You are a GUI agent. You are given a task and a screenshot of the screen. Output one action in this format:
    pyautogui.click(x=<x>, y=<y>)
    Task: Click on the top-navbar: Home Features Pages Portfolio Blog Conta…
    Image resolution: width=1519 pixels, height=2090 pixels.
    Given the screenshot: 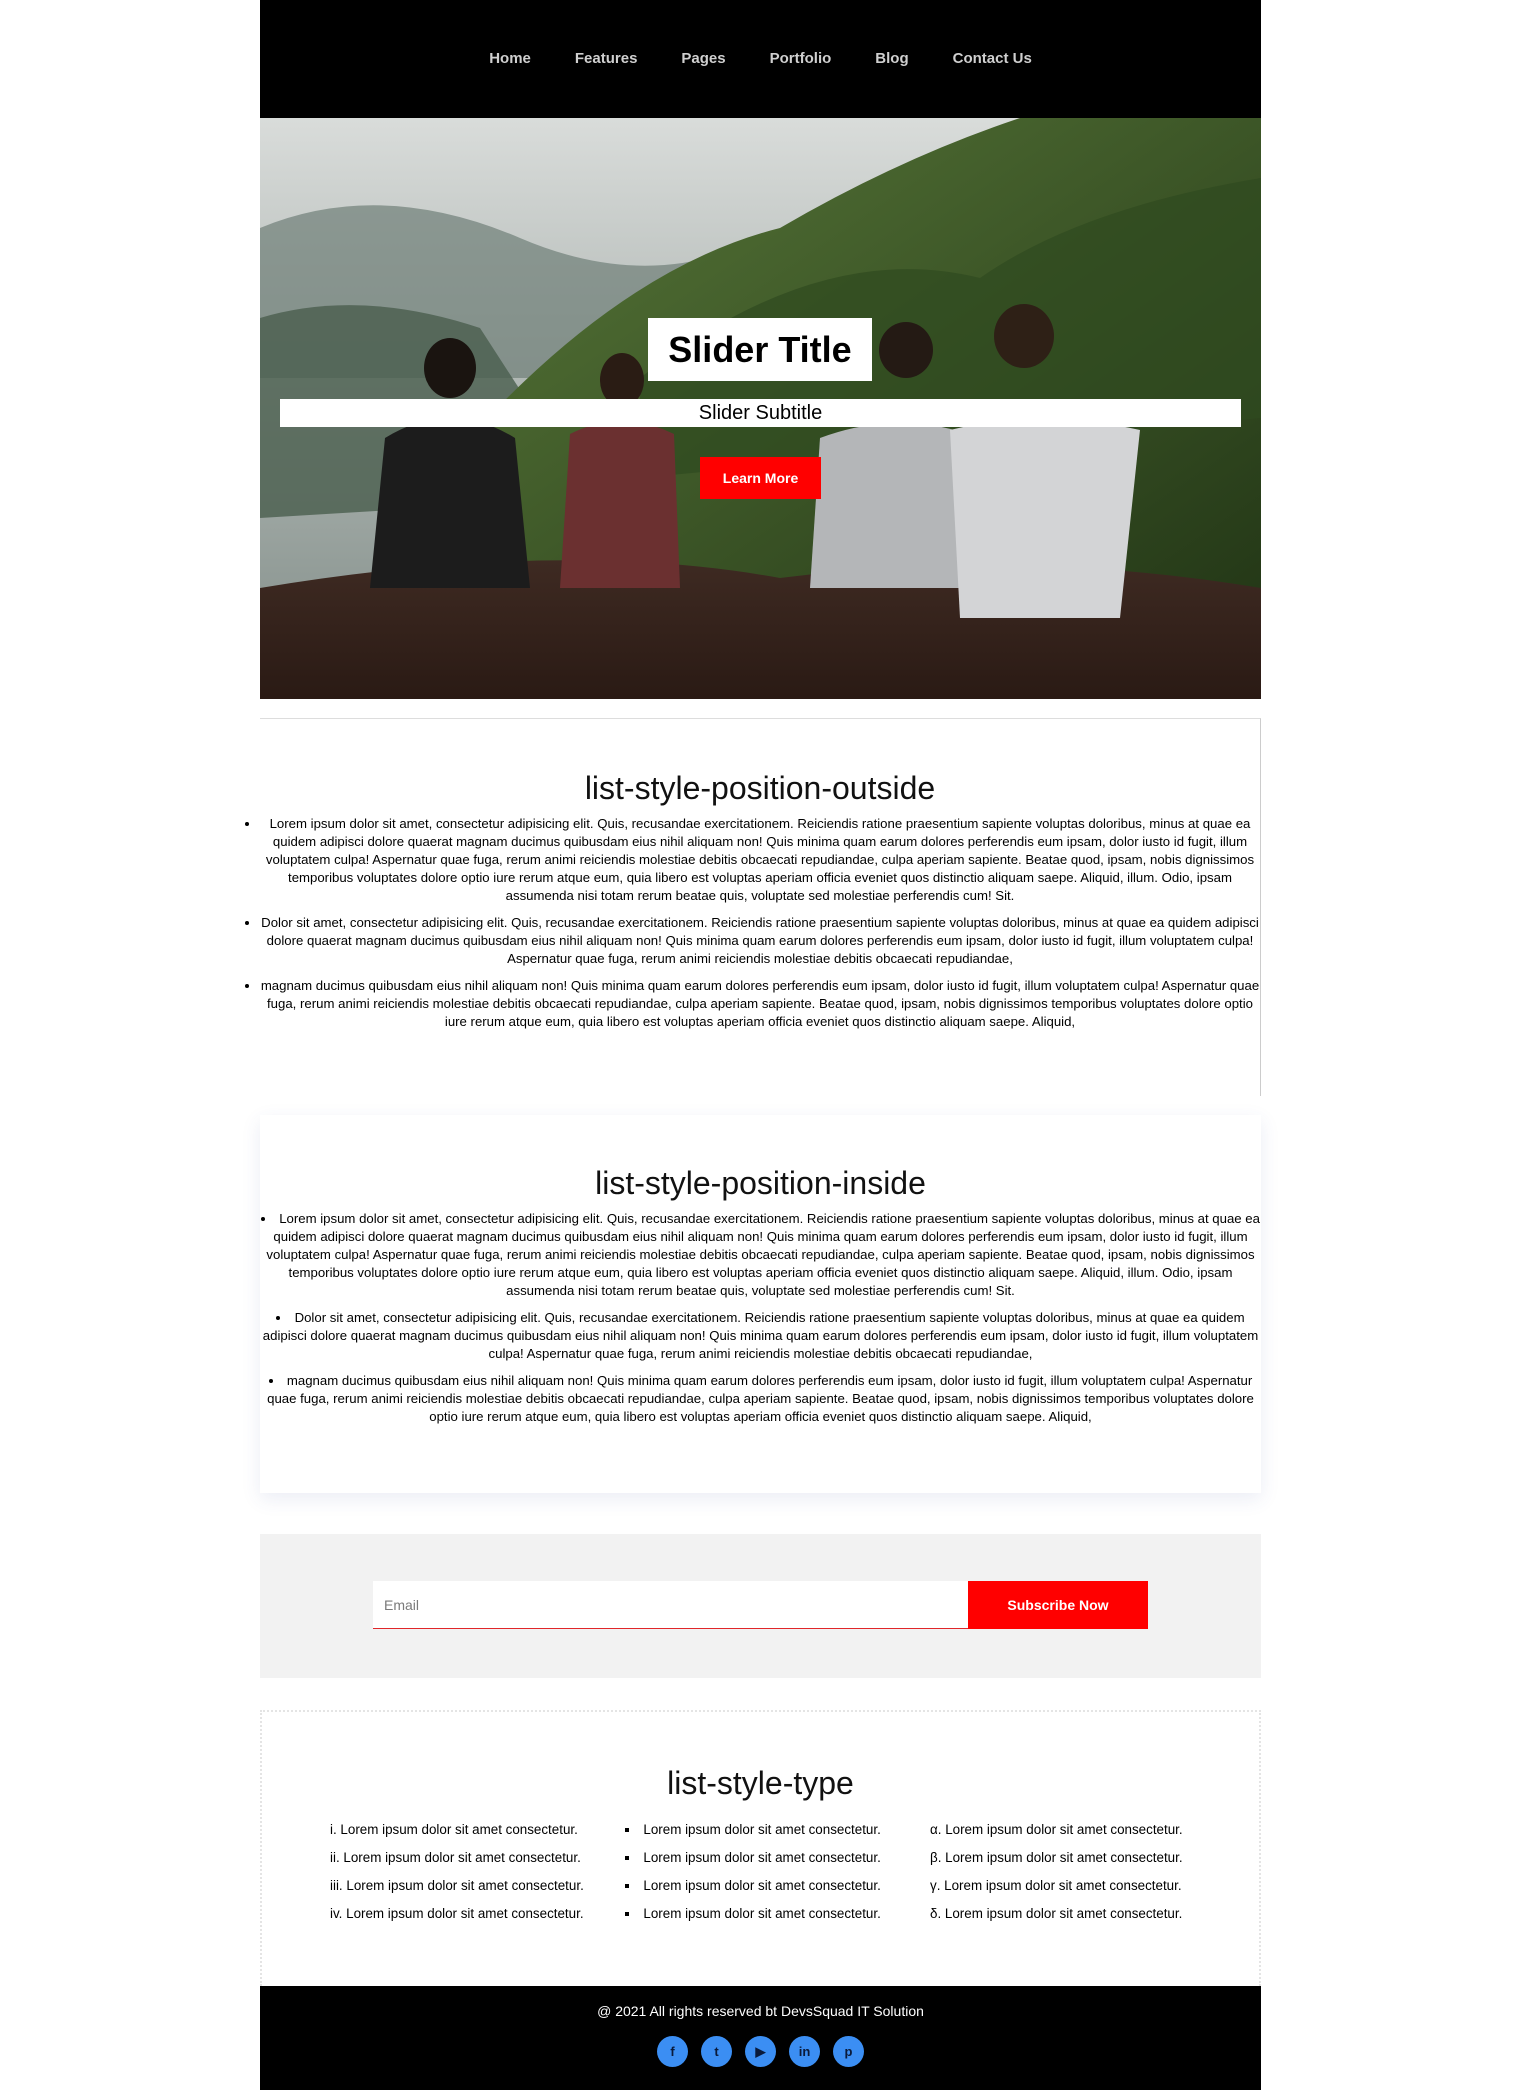 What is the action you would take?
    pyautogui.click(x=760, y=59)
    